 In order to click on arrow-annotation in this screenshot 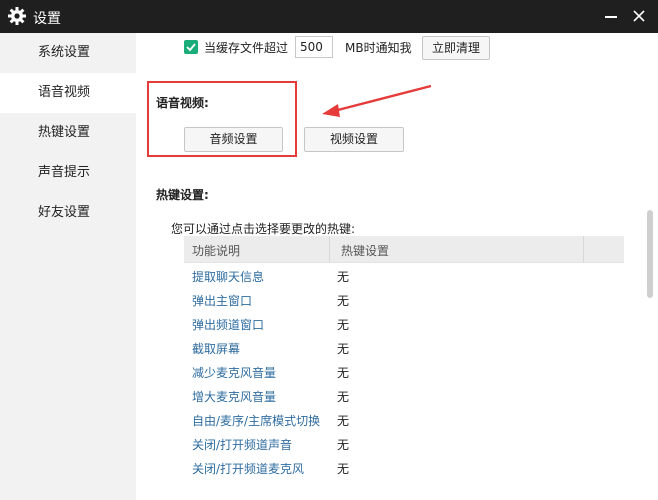, I will do `click(377, 100)`.